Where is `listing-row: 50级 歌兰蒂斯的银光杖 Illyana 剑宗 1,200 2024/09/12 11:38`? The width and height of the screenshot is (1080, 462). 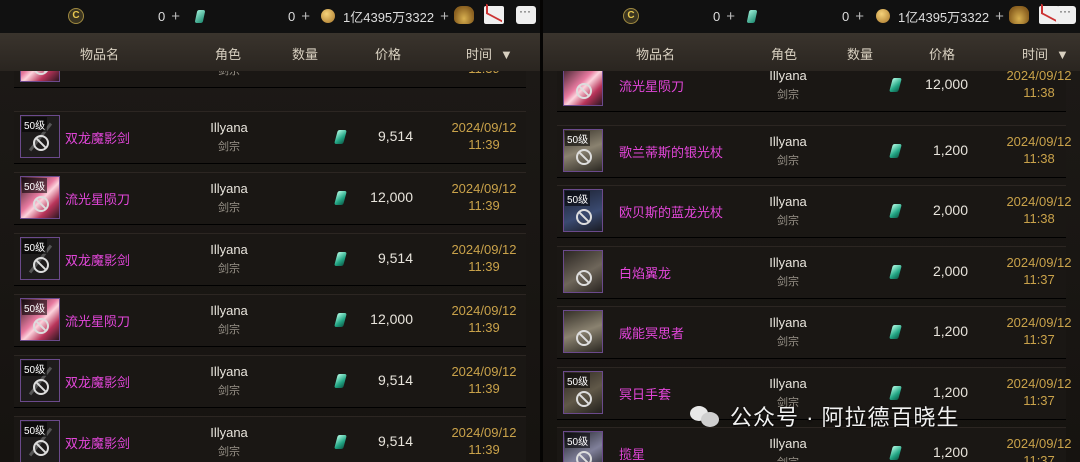 listing-row: 50级 歌兰蒂斯的银光杖 Illyana 剑宗 1,200 2024/09/12 11:38 is located at coordinates (814, 151).